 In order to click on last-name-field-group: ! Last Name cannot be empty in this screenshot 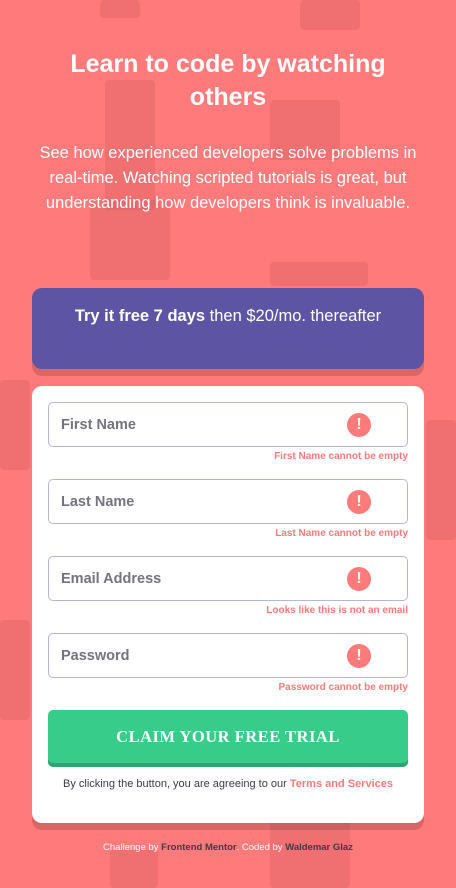, I will do `click(228, 509)`.